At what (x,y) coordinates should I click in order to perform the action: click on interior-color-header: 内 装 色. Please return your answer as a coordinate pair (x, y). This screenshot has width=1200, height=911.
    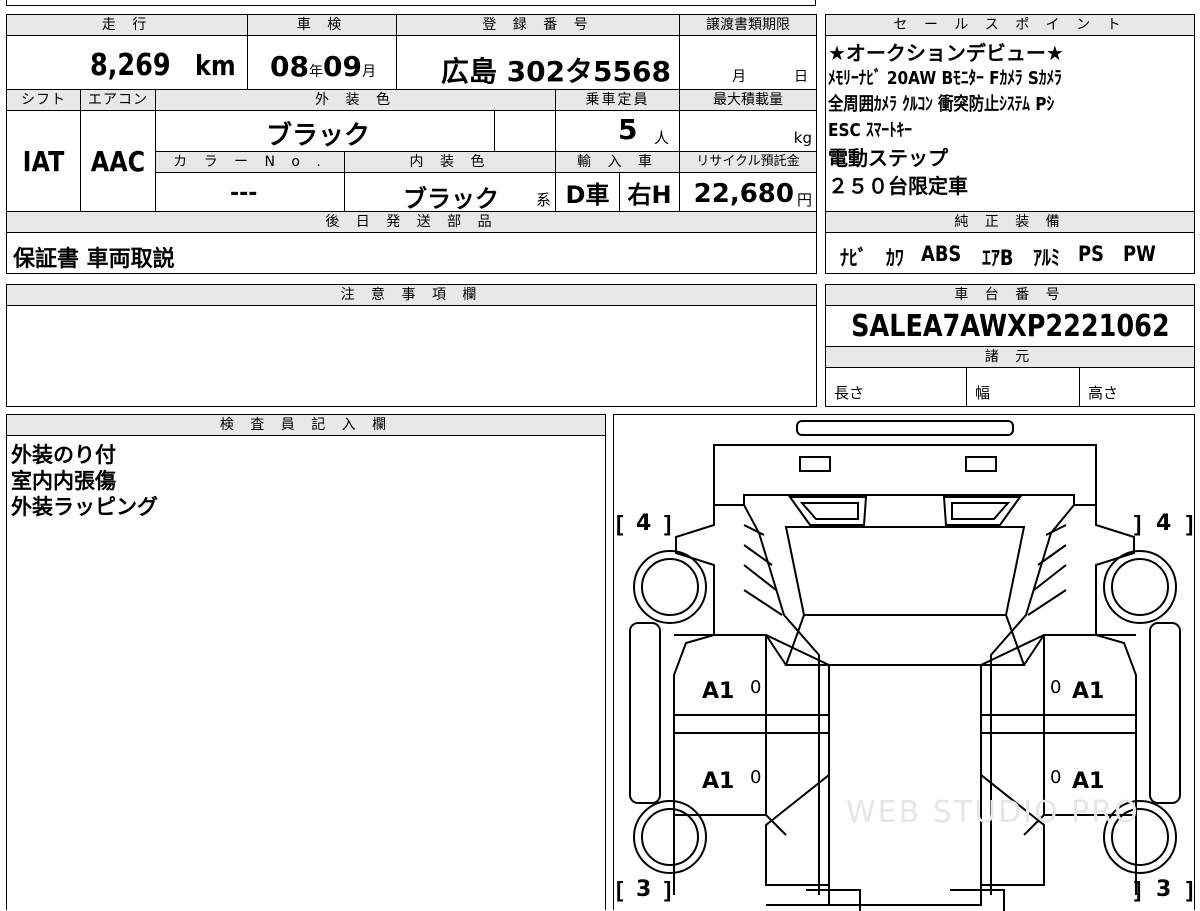
    Looking at the image, I should click on (450, 162).